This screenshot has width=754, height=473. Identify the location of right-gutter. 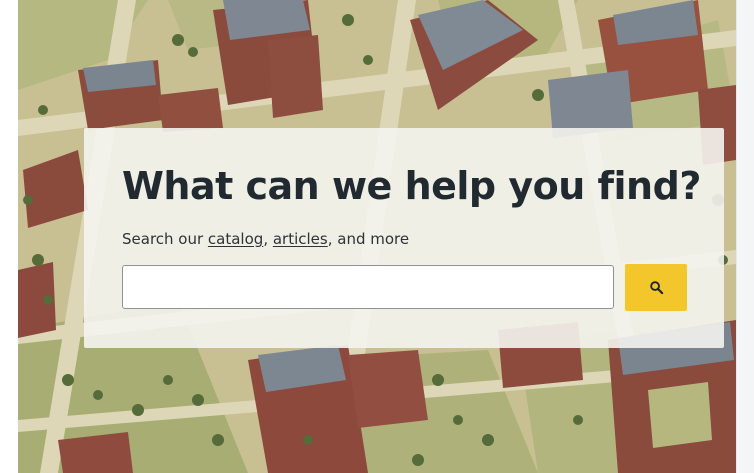
(745, 236).